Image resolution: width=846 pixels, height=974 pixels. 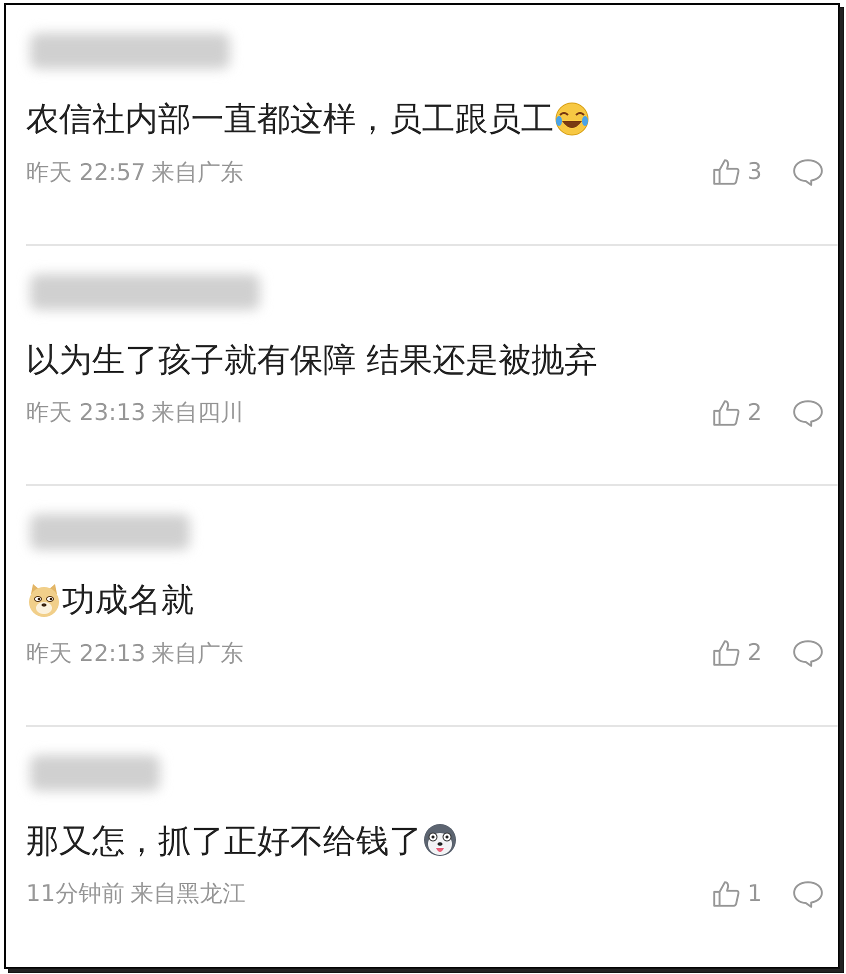 What do you see at coordinates (224, 840) in the screenshot?
I see `comment-text: 那又怎，抓了正好不给钱了` at bounding box center [224, 840].